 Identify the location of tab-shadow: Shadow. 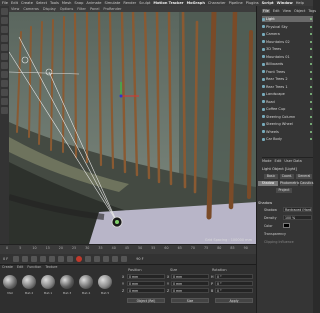
(268, 183).